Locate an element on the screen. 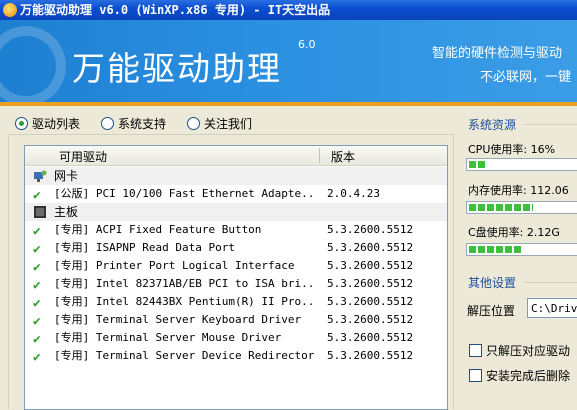 This screenshot has width=577, height=410. title-bar: 万能驱动助理 v6.0 (WinXP.x86 专用) - IT天空出品 is located at coordinates (288, 10).